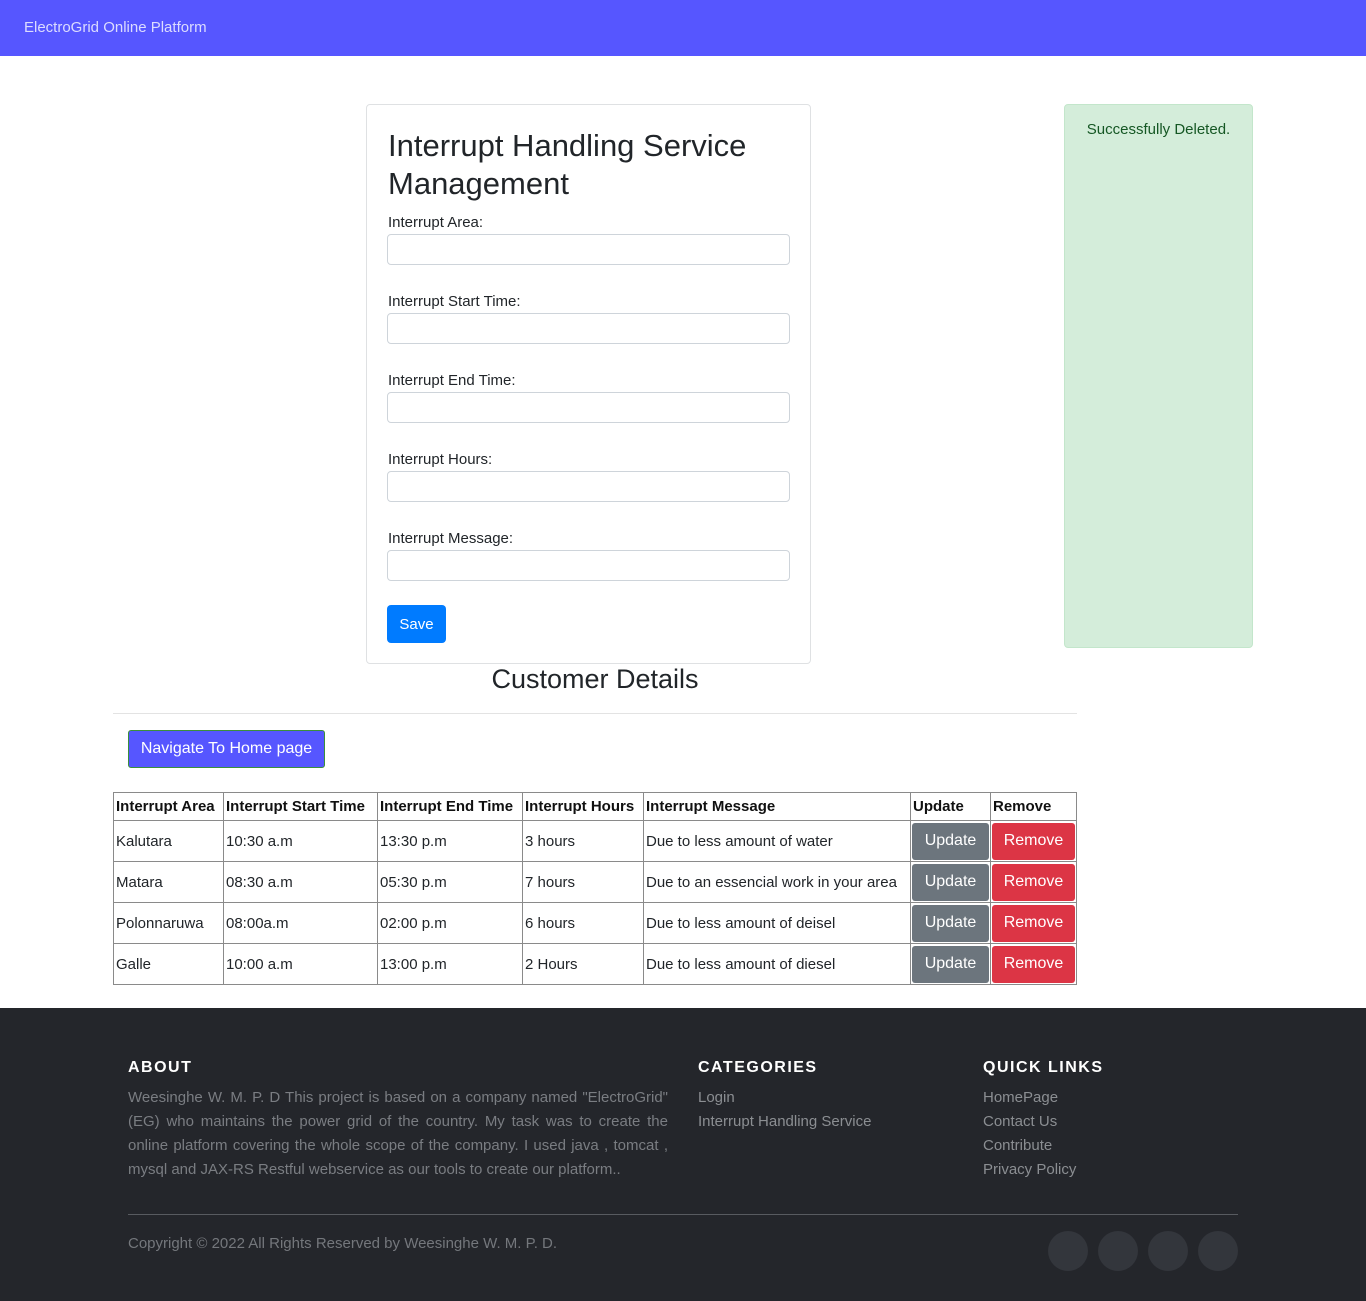 This screenshot has width=1366, height=1301. I want to click on navbar: ElectroGrid Online Platform, so click(683, 28).